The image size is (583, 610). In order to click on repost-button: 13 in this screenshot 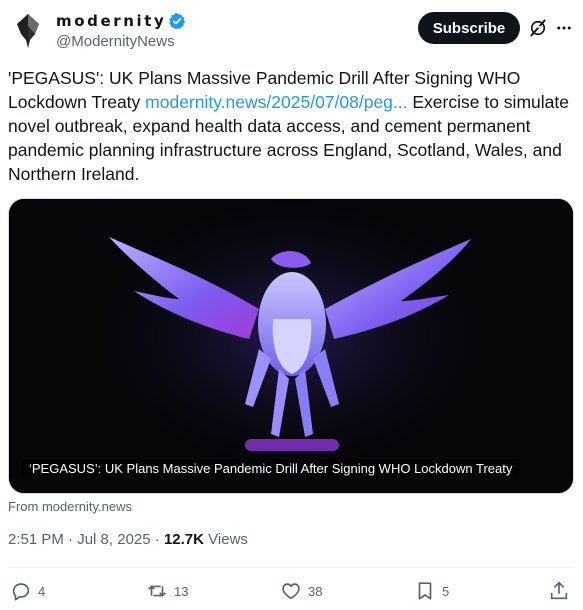, I will do `click(167, 591)`.